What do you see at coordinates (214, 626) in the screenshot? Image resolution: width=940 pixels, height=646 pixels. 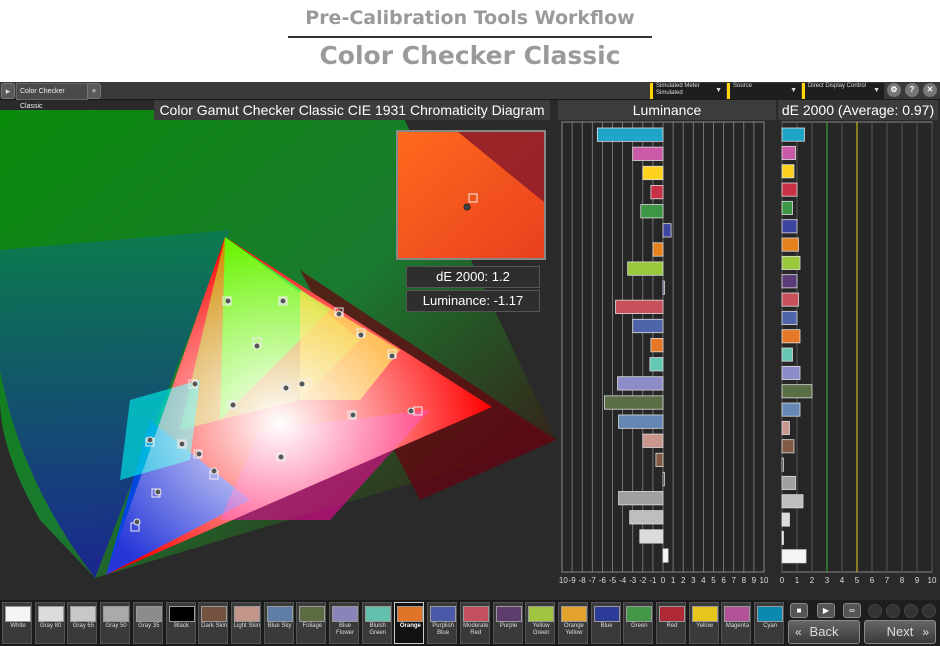 I see `swatch-label: Dark Skin` at bounding box center [214, 626].